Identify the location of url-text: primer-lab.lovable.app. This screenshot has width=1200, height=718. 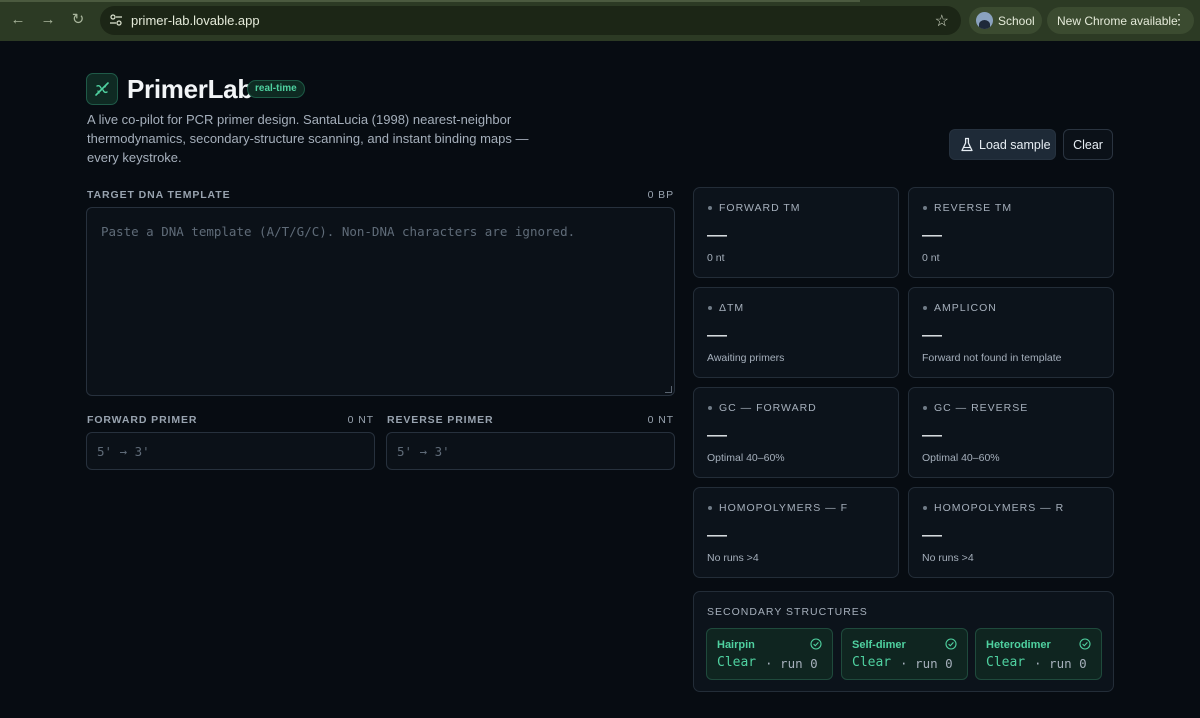
(195, 20).